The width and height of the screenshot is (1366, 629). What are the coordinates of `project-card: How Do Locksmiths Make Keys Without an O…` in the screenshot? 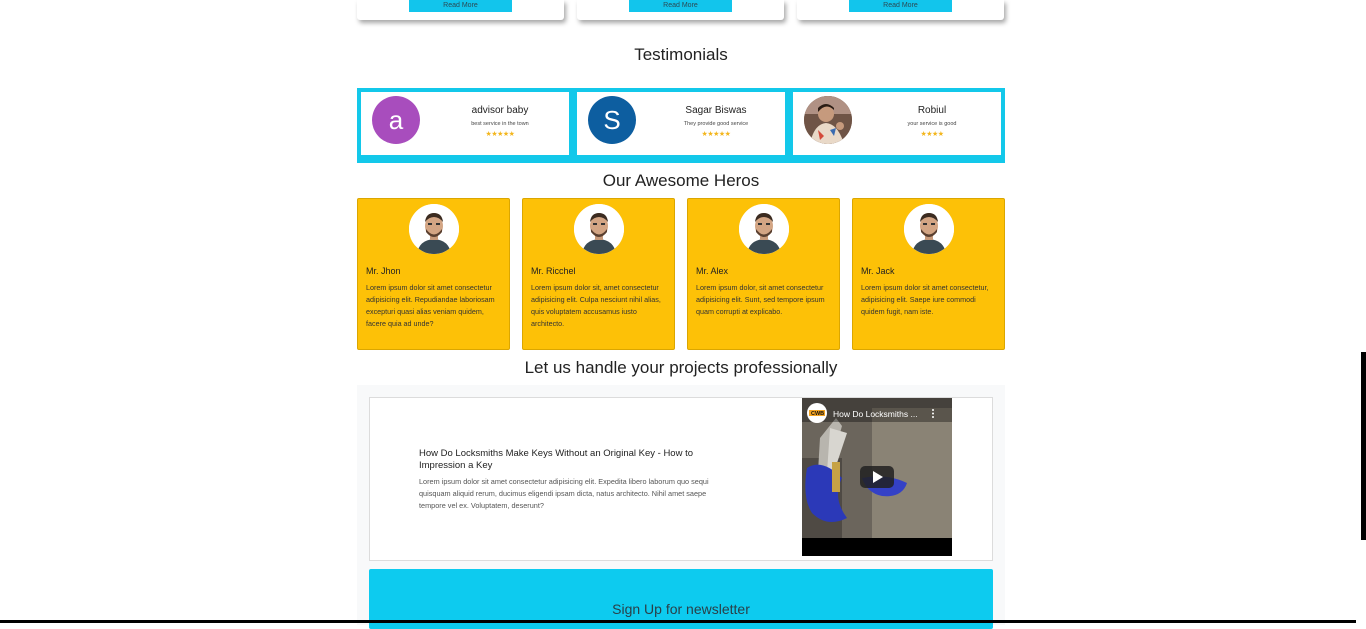 It's located at (681, 479).